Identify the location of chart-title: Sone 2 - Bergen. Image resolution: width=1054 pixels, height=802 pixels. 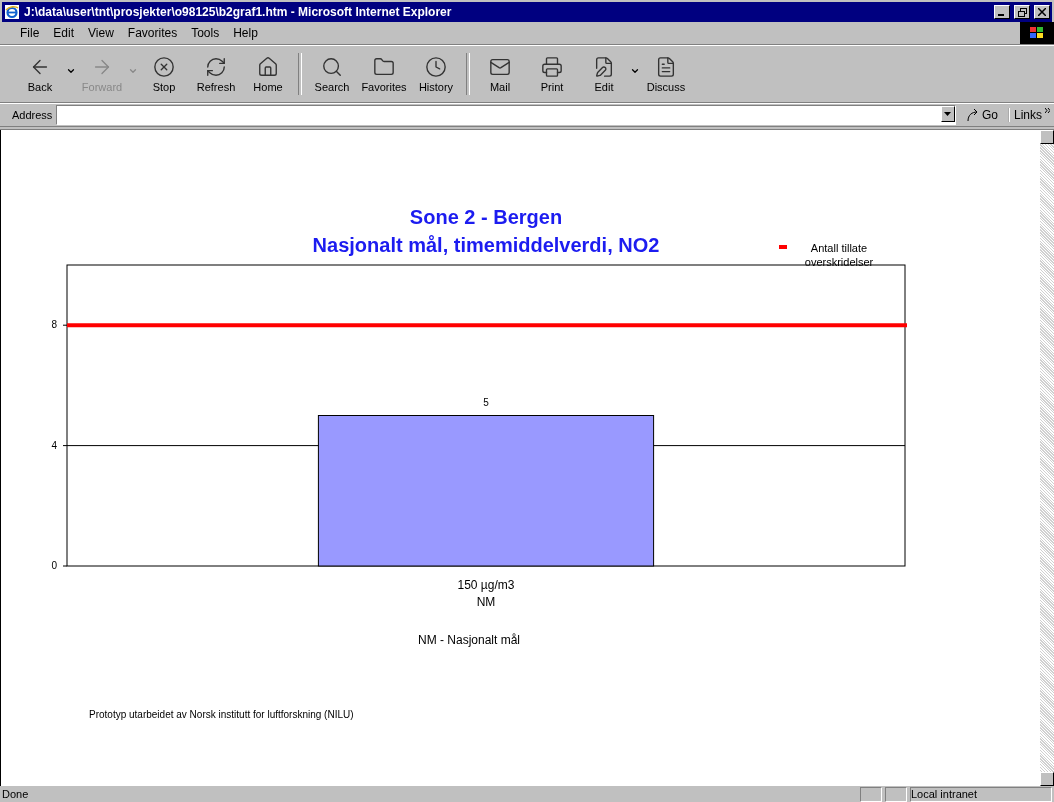
(486, 217).